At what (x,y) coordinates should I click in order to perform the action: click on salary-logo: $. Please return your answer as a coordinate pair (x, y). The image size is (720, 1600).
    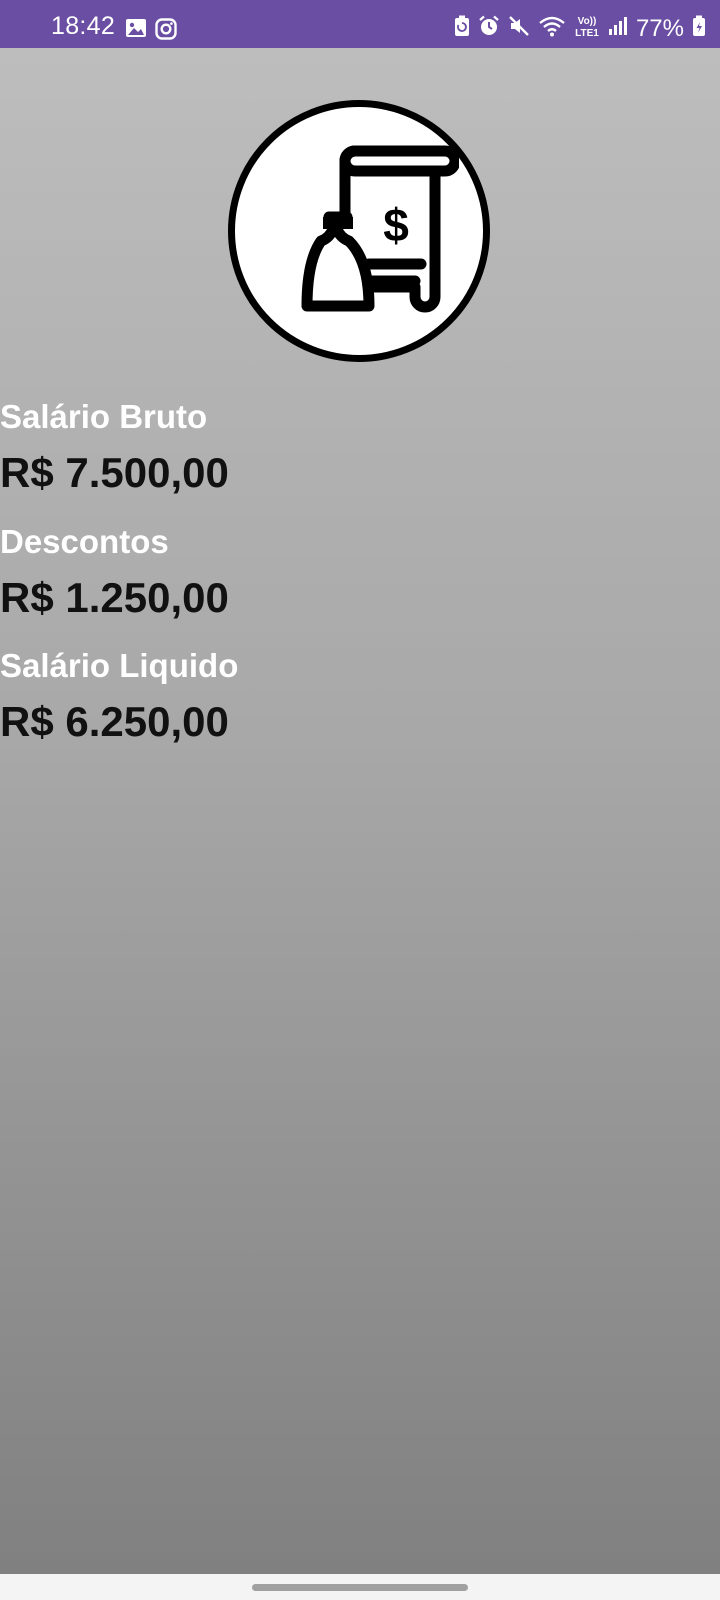
    Looking at the image, I should click on (359, 231).